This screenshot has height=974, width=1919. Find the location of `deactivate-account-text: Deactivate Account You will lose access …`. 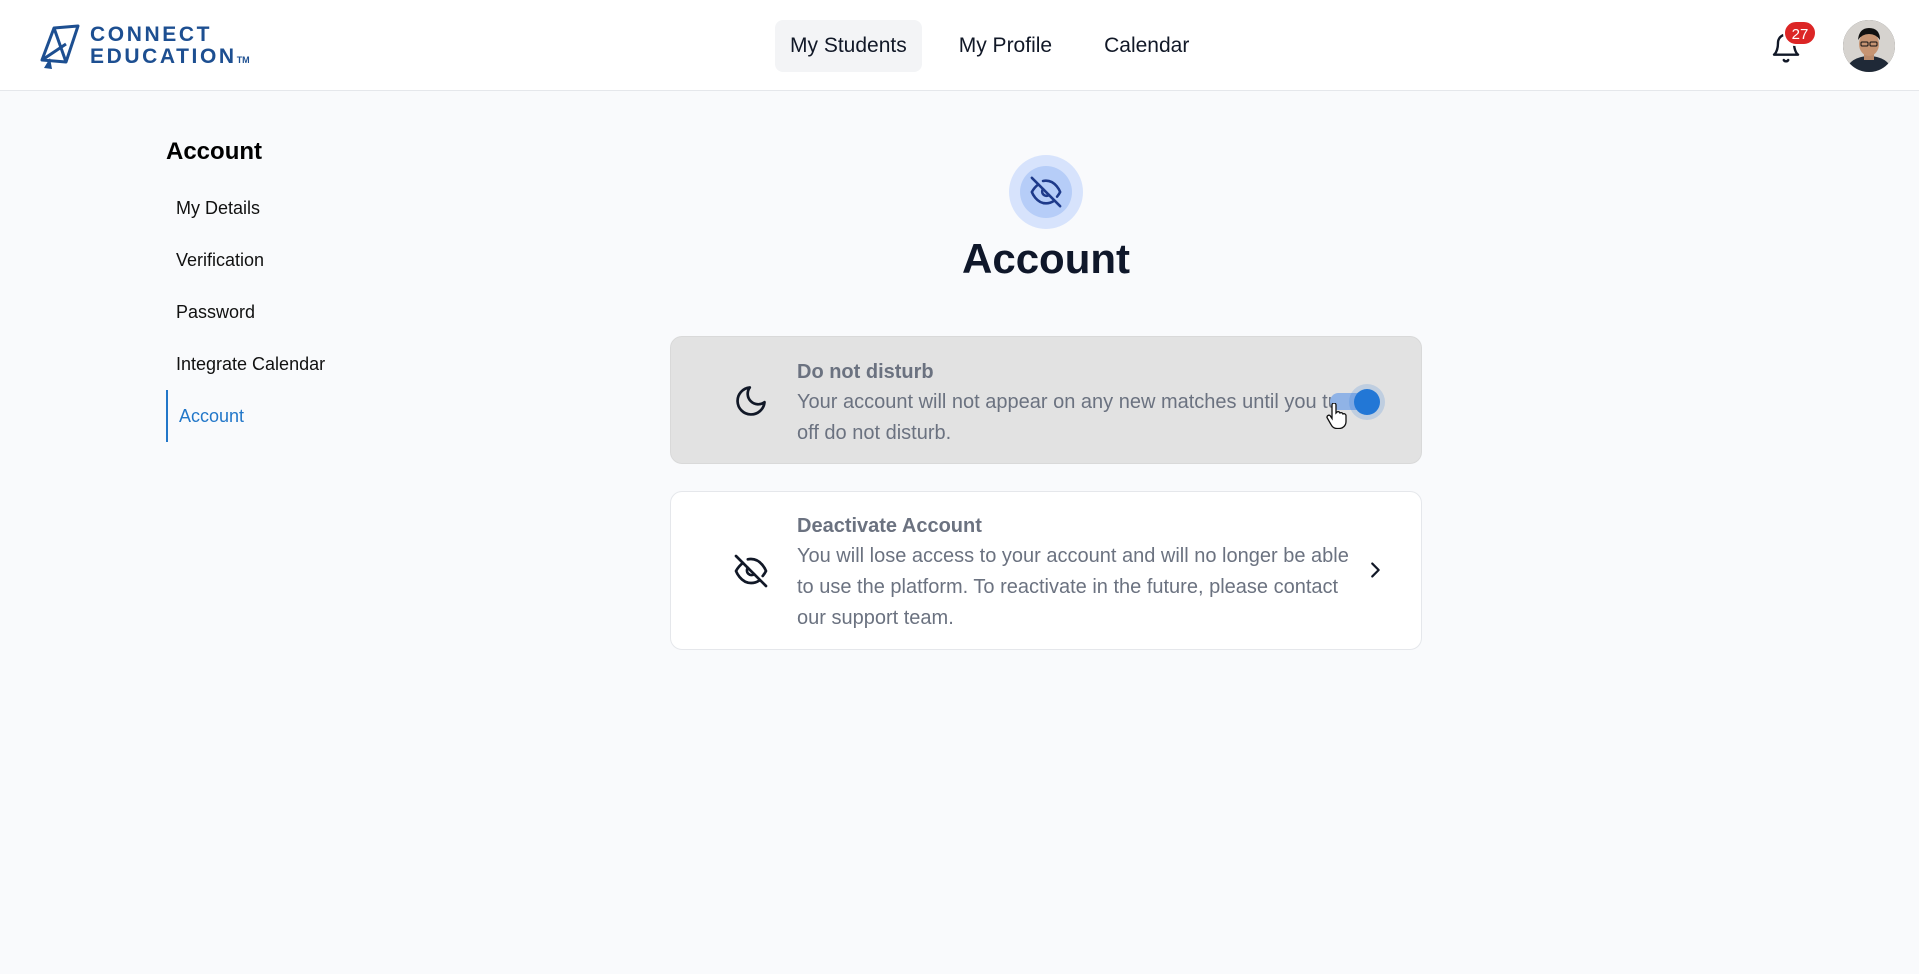

deactivate-account-text: Deactivate Account You will lose access … is located at coordinates (1077, 572).